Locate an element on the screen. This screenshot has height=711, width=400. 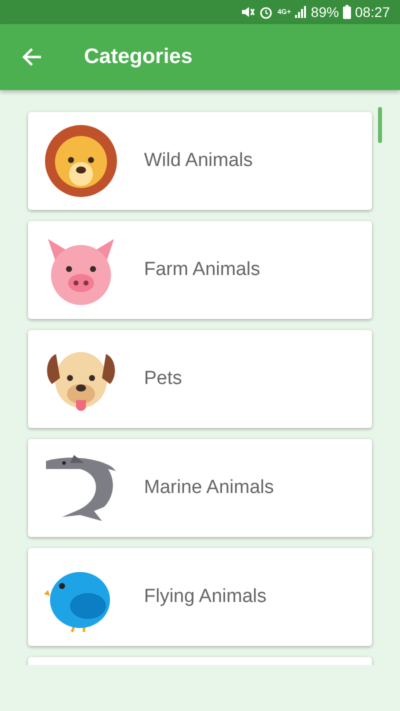
category-card: Flying Animals is located at coordinates (200, 597).